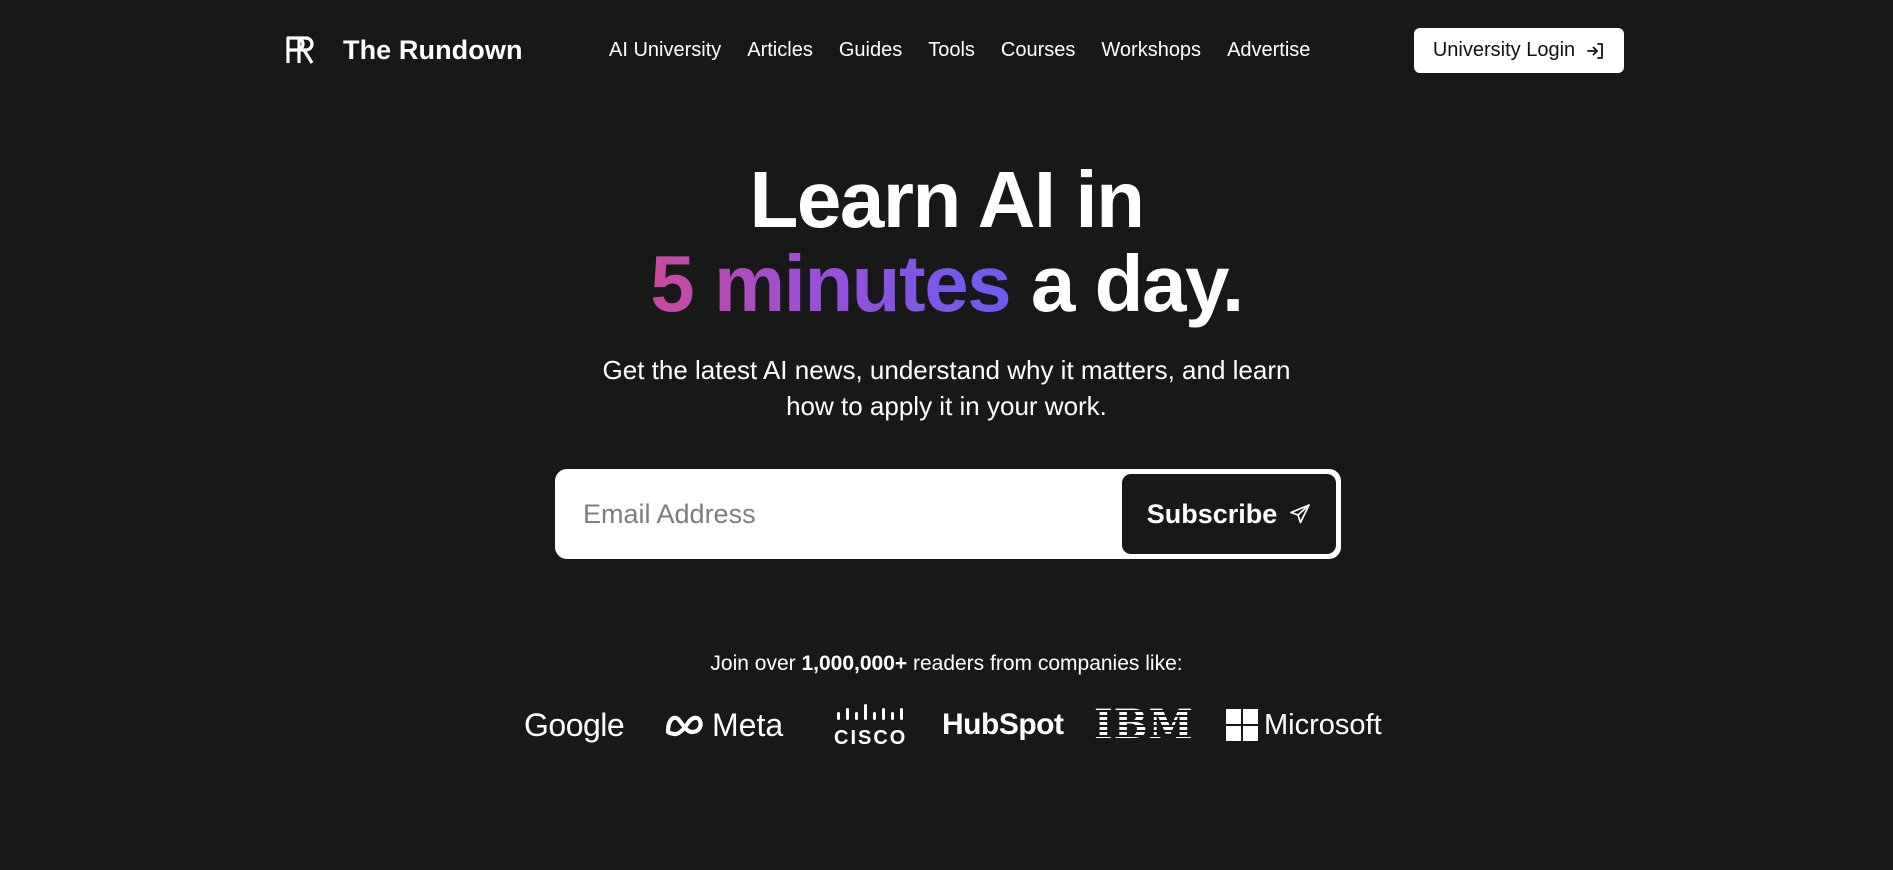 This screenshot has width=1893, height=870. Describe the element at coordinates (433, 49) in the screenshot. I see `brand-name: The Rundown` at that location.